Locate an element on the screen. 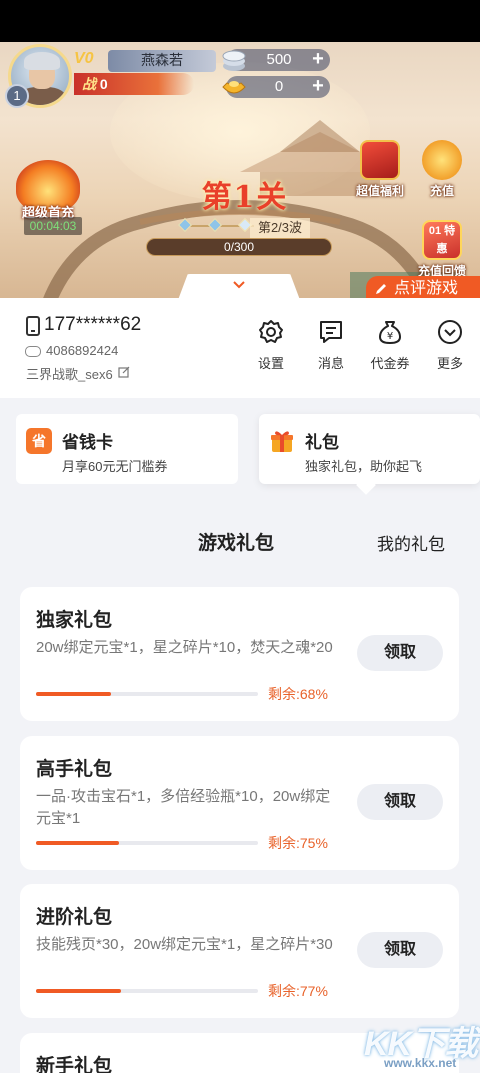 The image size is (480, 1073). more-label: 更多 is located at coordinates (449, 363).